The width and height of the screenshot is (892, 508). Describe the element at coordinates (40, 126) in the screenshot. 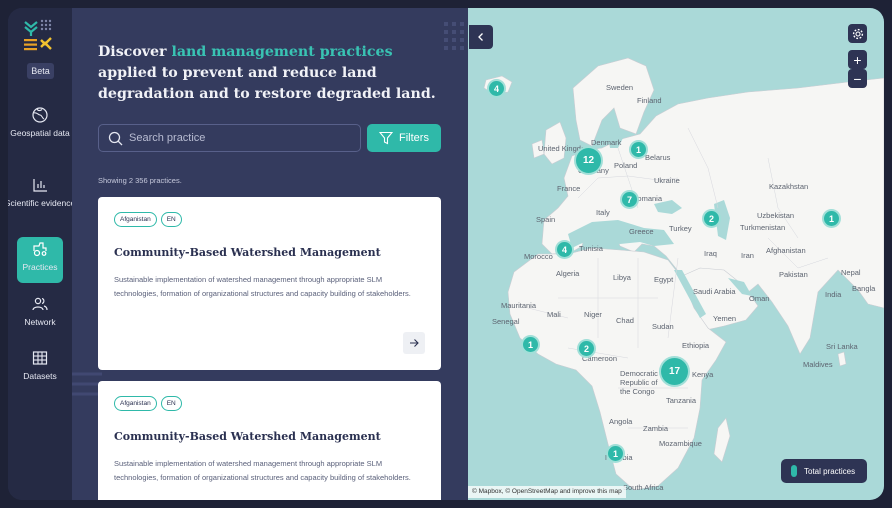

I see `nav-item-geospatial-data: Geospatial data` at that location.